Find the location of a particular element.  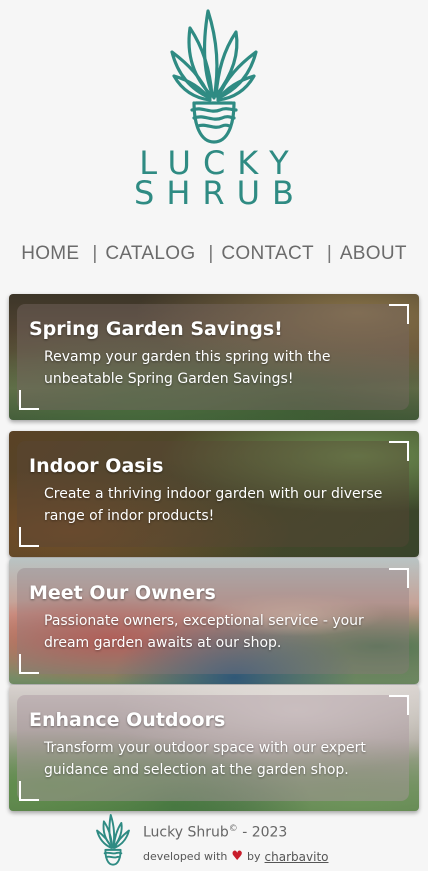

footer-copyright: Lucky Shrub© - 2023 is located at coordinates (215, 832).